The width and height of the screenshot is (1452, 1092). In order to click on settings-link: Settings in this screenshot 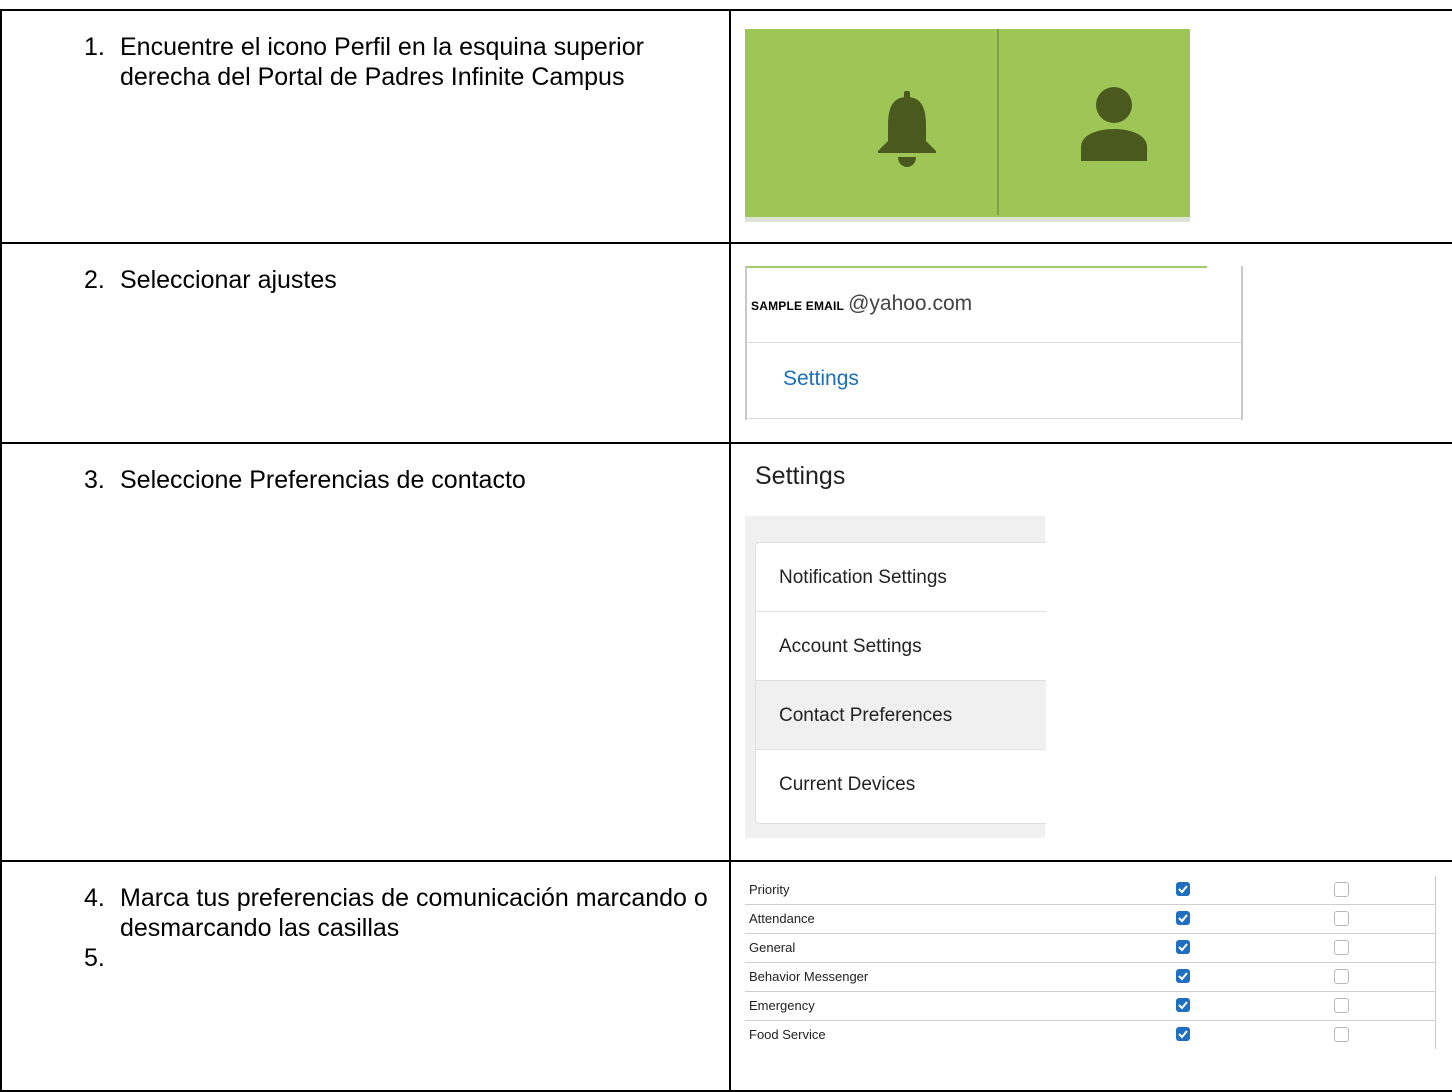, I will do `click(821, 379)`.